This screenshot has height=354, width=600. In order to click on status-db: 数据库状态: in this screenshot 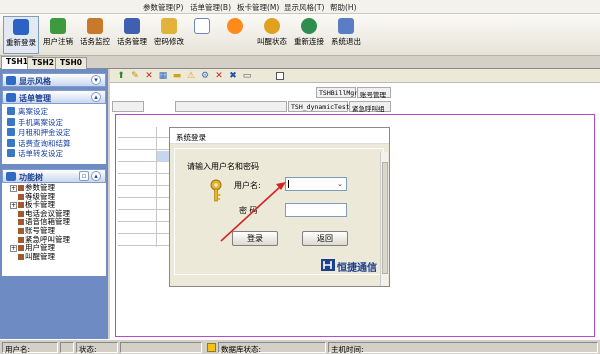, I will do `click(272, 348)`.